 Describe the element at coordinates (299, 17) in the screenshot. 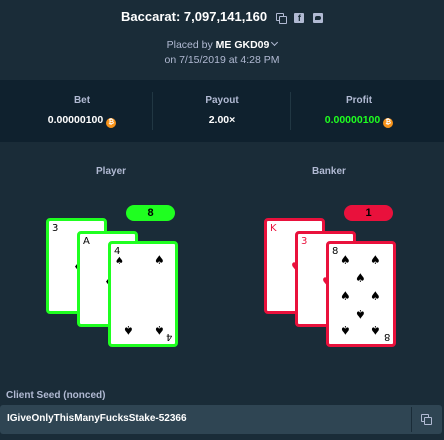

I see `facebook-icon: f` at that location.